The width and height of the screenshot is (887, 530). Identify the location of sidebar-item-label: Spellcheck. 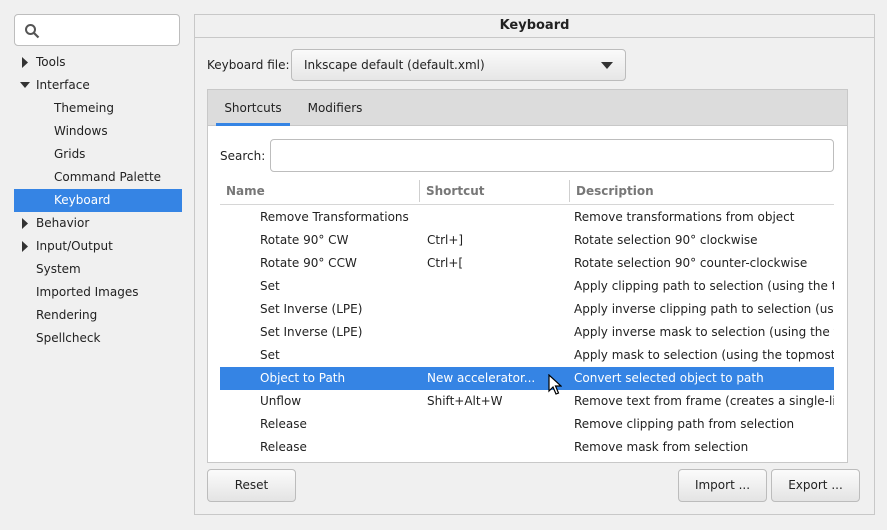
(68, 338).